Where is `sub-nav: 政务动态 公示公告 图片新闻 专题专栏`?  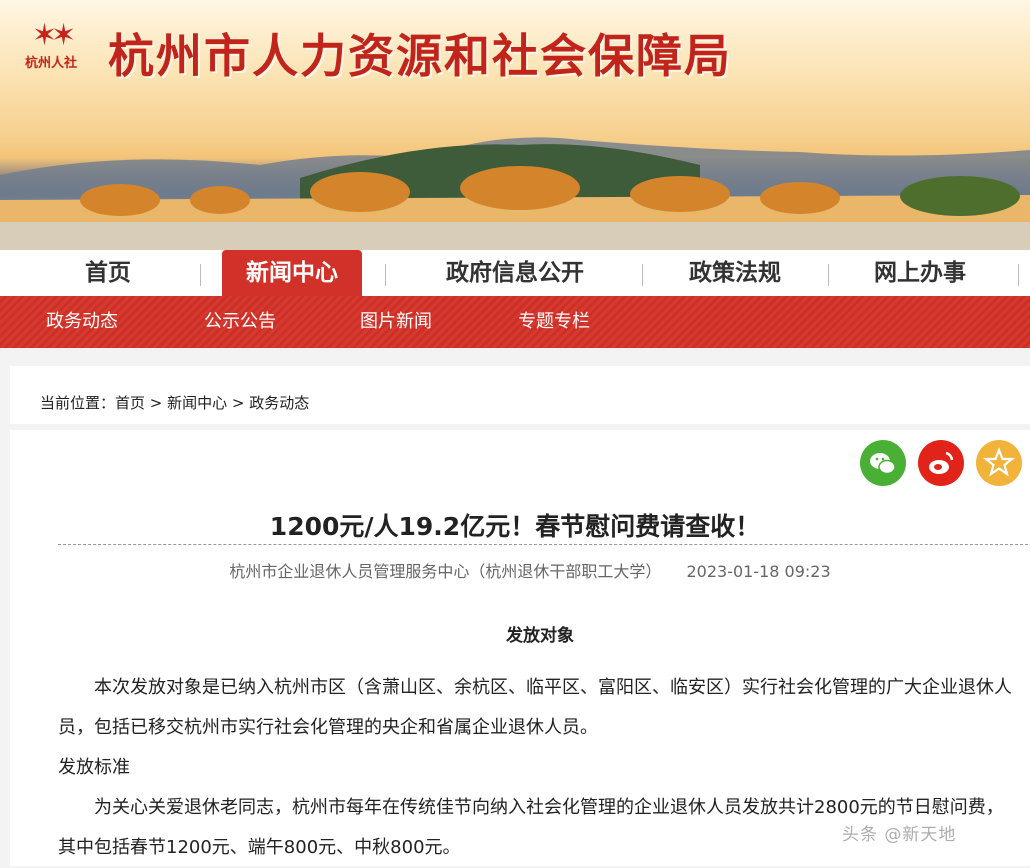
sub-nav: 政务动态 公示公告 图片新闻 专题专栏 is located at coordinates (515, 322).